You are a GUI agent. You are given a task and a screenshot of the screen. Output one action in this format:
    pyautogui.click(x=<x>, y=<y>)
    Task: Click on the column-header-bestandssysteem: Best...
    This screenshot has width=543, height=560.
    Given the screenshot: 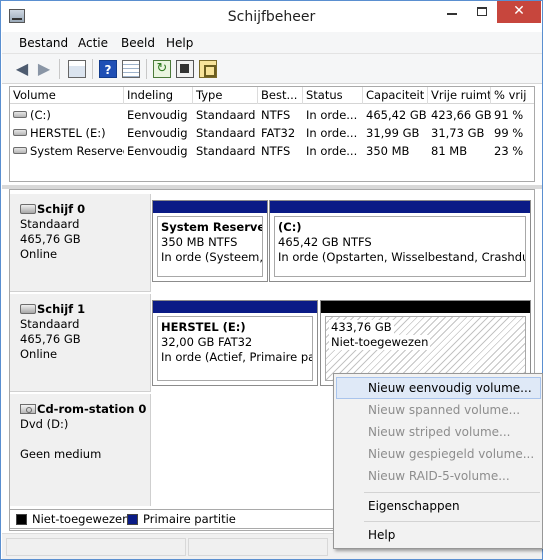 What is the action you would take?
    pyautogui.click(x=280, y=95)
    